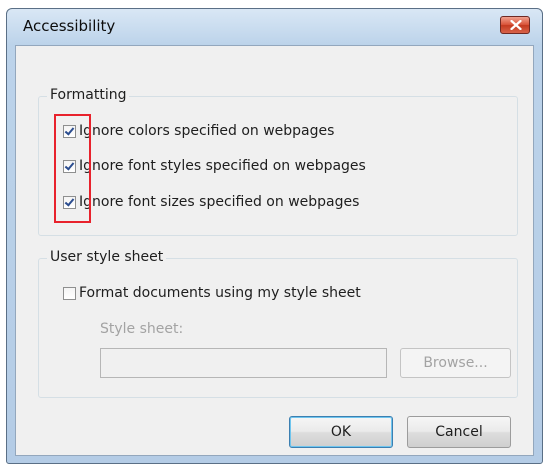 The width and height of the screenshot is (551, 471). Describe the element at coordinates (69, 26) in the screenshot. I see `dialog-title: Accessibility` at that location.